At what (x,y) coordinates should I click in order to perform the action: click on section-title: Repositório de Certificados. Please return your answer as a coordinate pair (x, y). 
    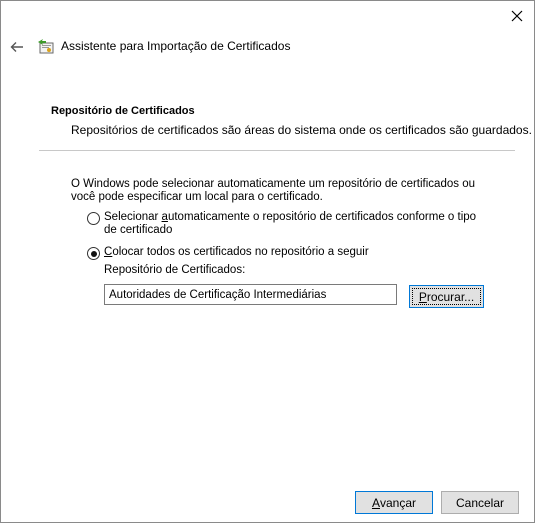
    Looking at the image, I should click on (123, 111).